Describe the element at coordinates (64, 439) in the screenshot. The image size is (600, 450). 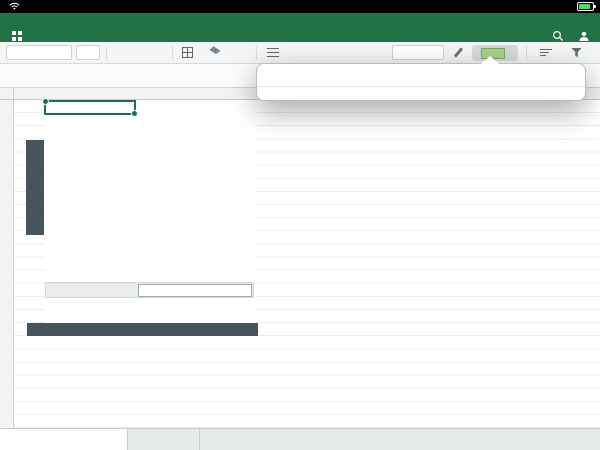
I see `sheet-tab-mortgage` at that location.